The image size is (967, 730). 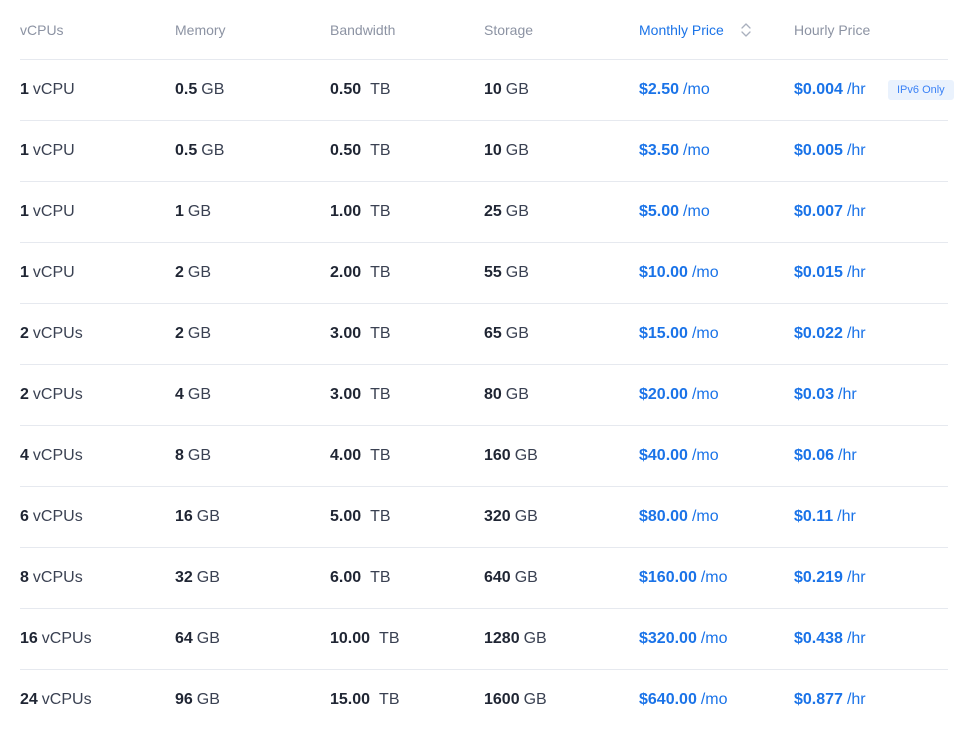 What do you see at coordinates (346, 150) in the screenshot?
I see `bandwidth-cell-value: 0.50` at bounding box center [346, 150].